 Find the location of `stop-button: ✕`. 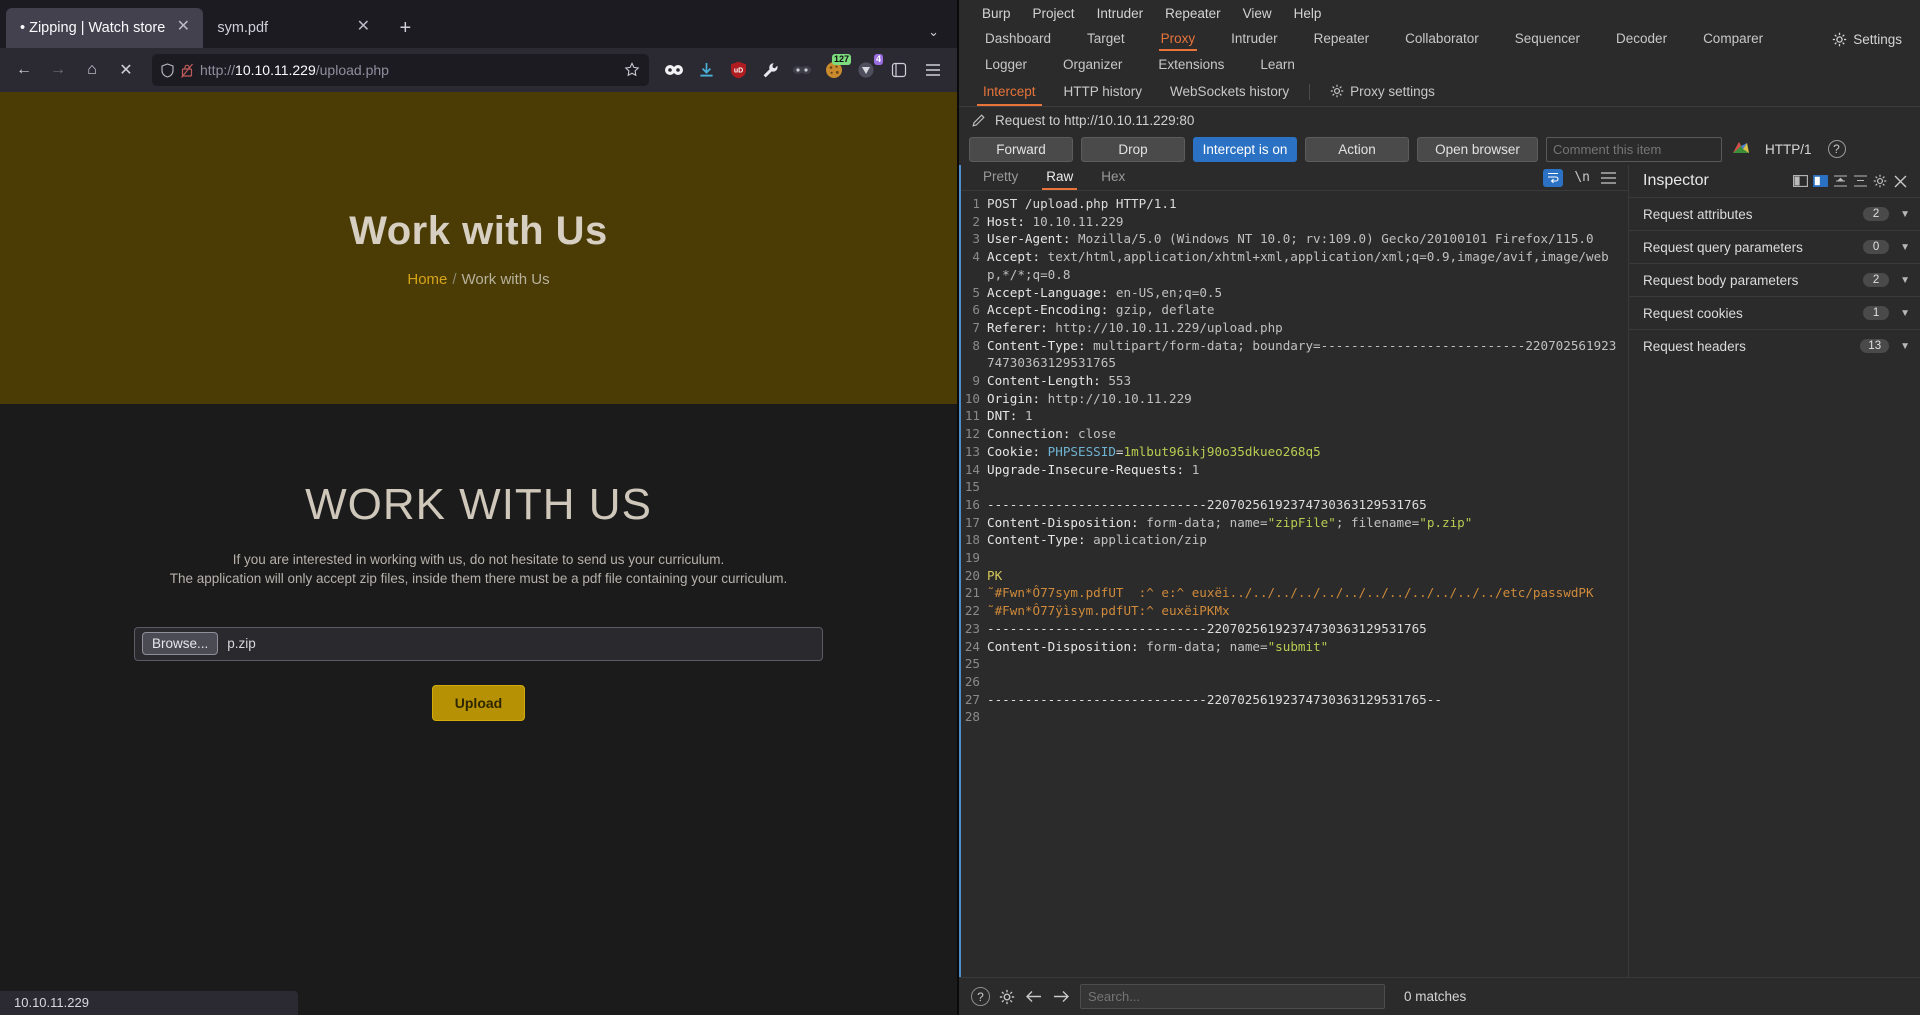

stop-button: ✕ is located at coordinates (126, 70).